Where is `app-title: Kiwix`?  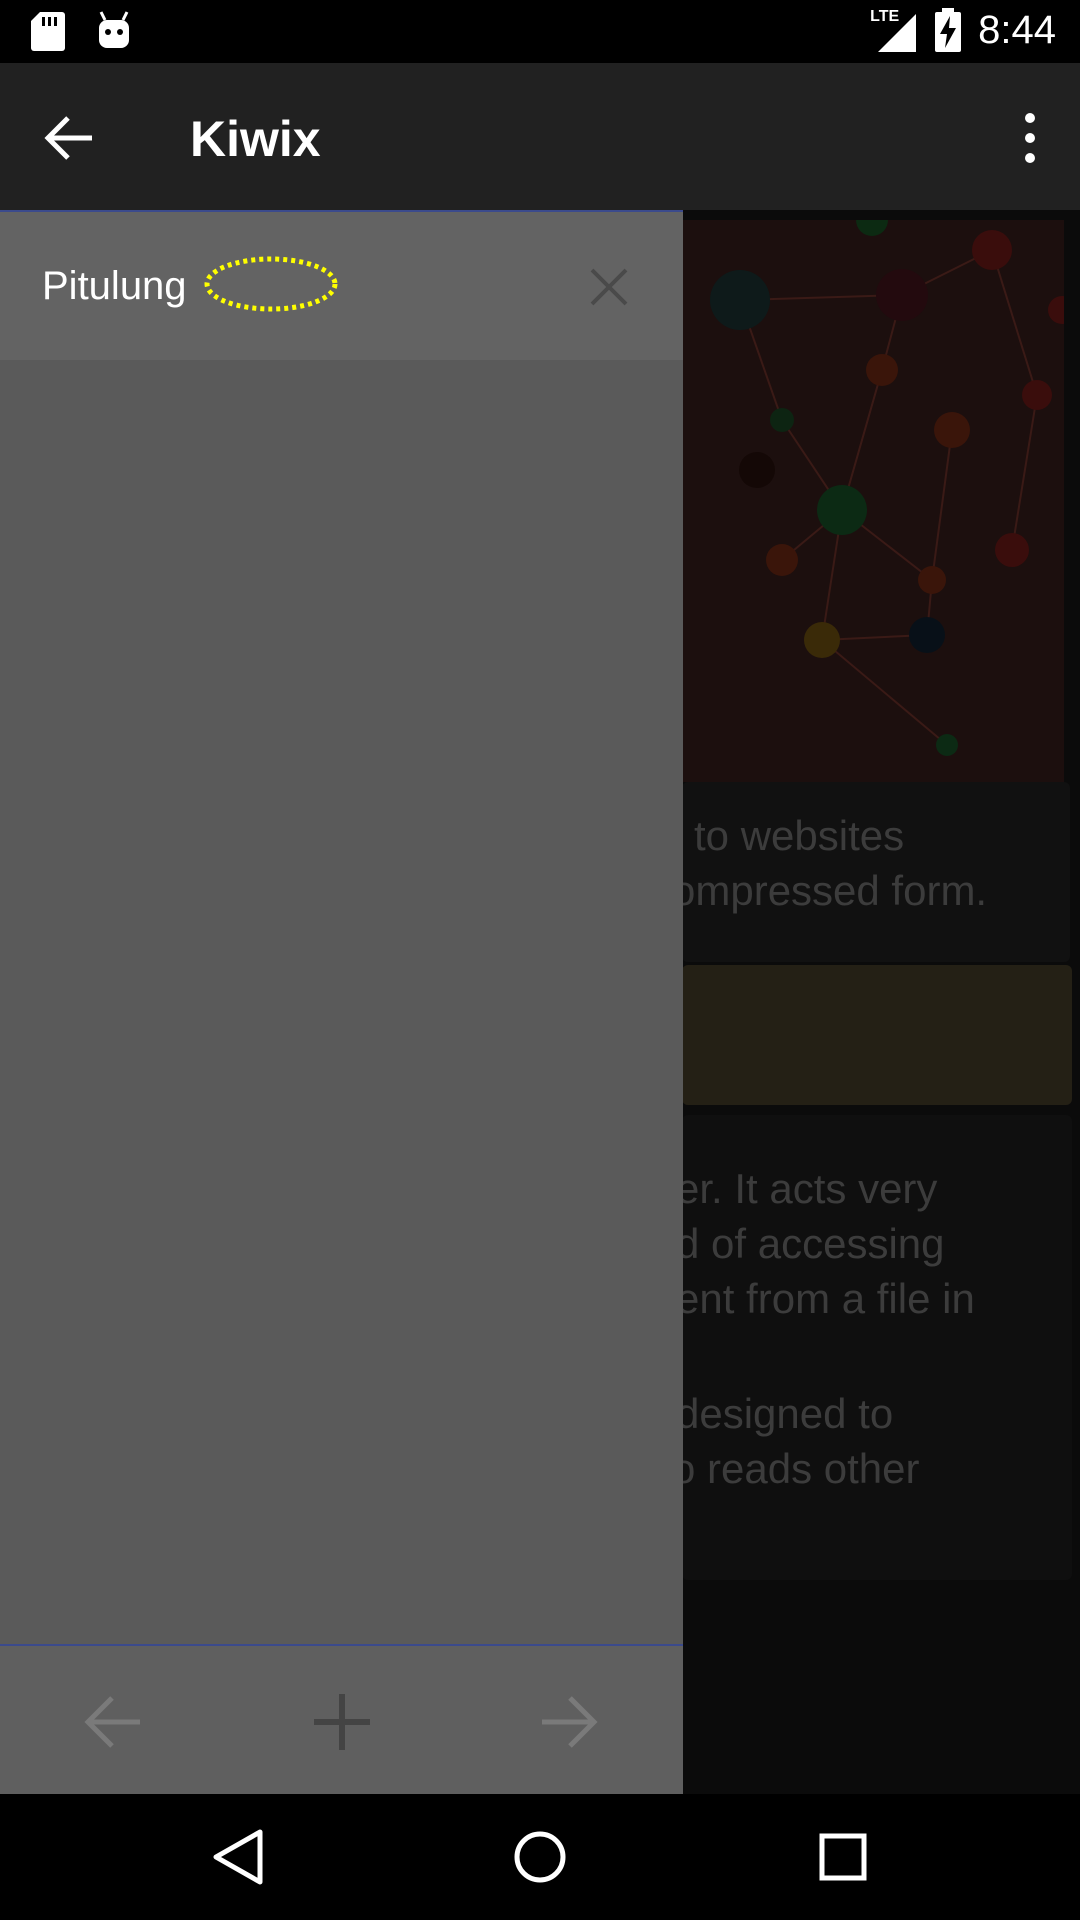 app-title: Kiwix is located at coordinates (255, 139).